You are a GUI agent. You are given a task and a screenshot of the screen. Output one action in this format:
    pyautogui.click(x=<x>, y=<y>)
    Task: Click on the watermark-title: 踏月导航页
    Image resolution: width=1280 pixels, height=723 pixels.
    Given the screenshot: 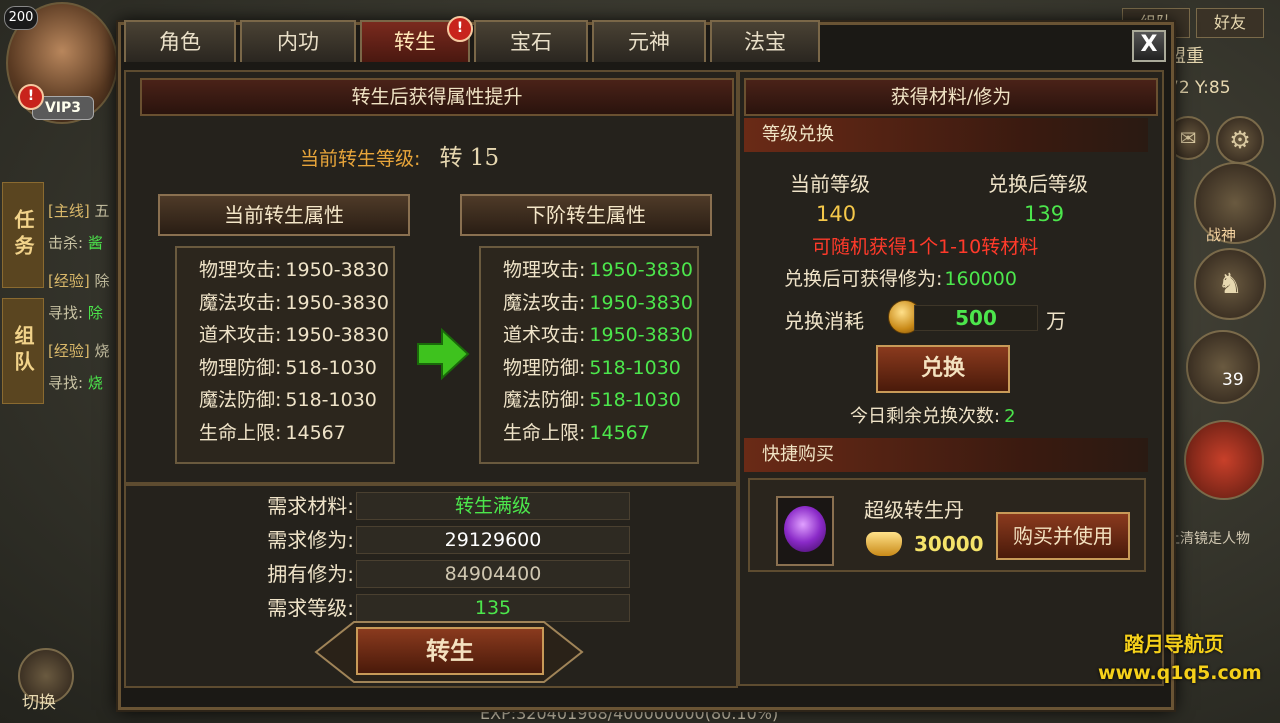 What is the action you would take?
    pyautogui.click(x=1174, y=644)
    